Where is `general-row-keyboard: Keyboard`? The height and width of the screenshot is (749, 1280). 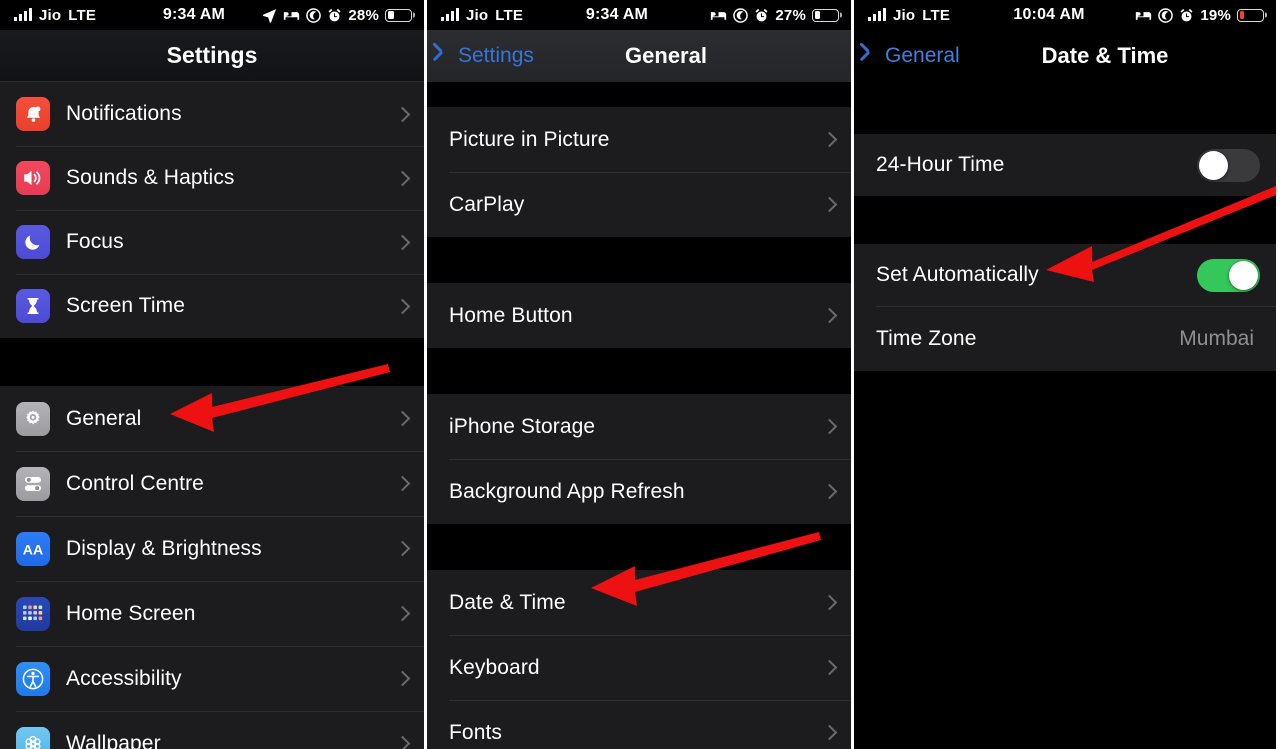 general-row-keyboard: Keyboard is located at coordinates (639, 667).